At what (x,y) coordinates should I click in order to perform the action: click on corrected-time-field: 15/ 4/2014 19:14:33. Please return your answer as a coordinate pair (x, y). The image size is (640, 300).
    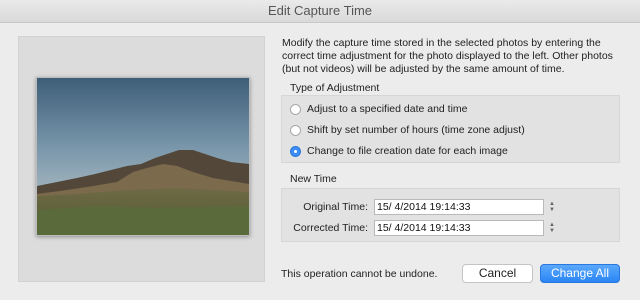
    Looking at the image, I should click on (459, 228).